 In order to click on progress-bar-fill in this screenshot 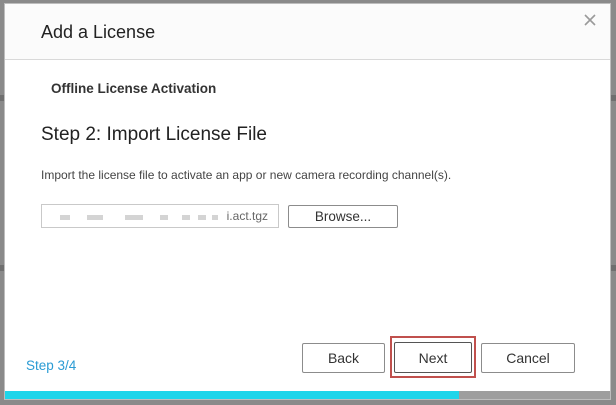, I will do `click(232, 395)`.